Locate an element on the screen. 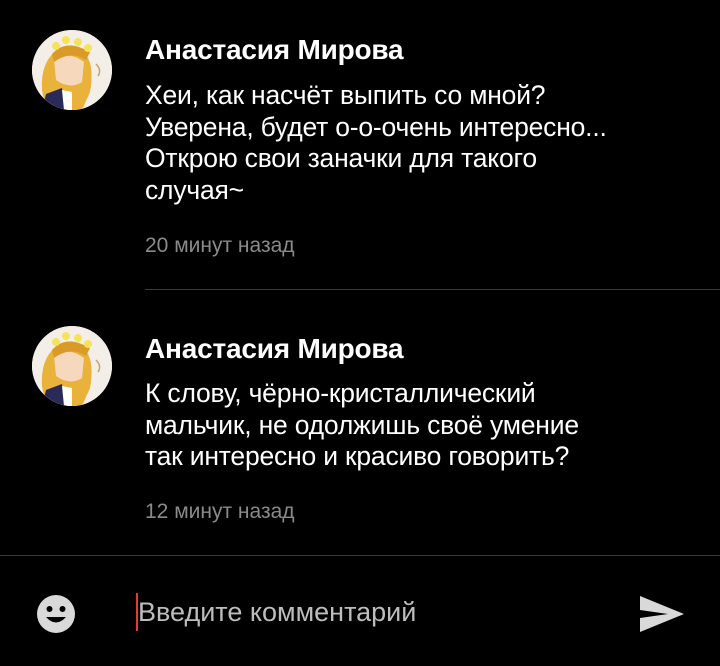 The height and width of the screenshot is (666, 720). comment-timestamp: 12 минут назад is located at coordinates (220, 511).